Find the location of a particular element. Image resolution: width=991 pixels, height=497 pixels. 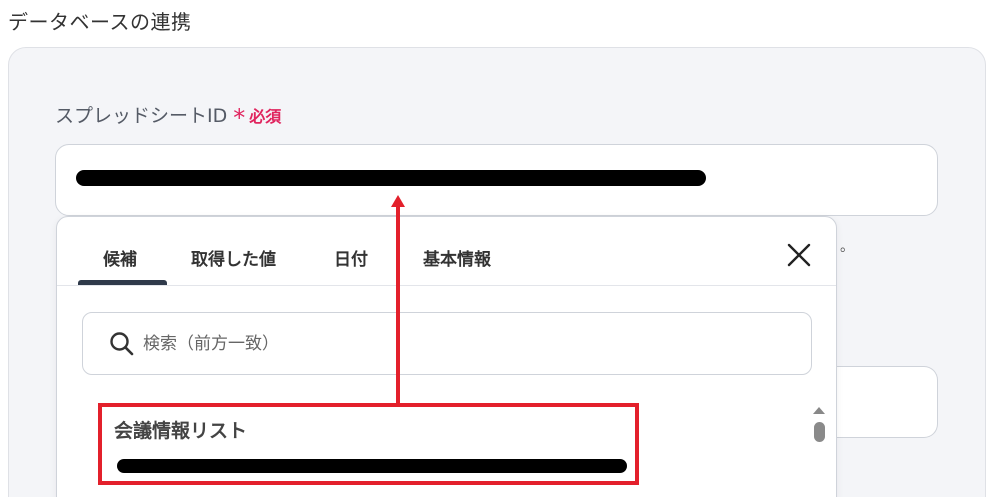

field-label: スプレッドシートID * 必須 is located at coordinates (168, 116).